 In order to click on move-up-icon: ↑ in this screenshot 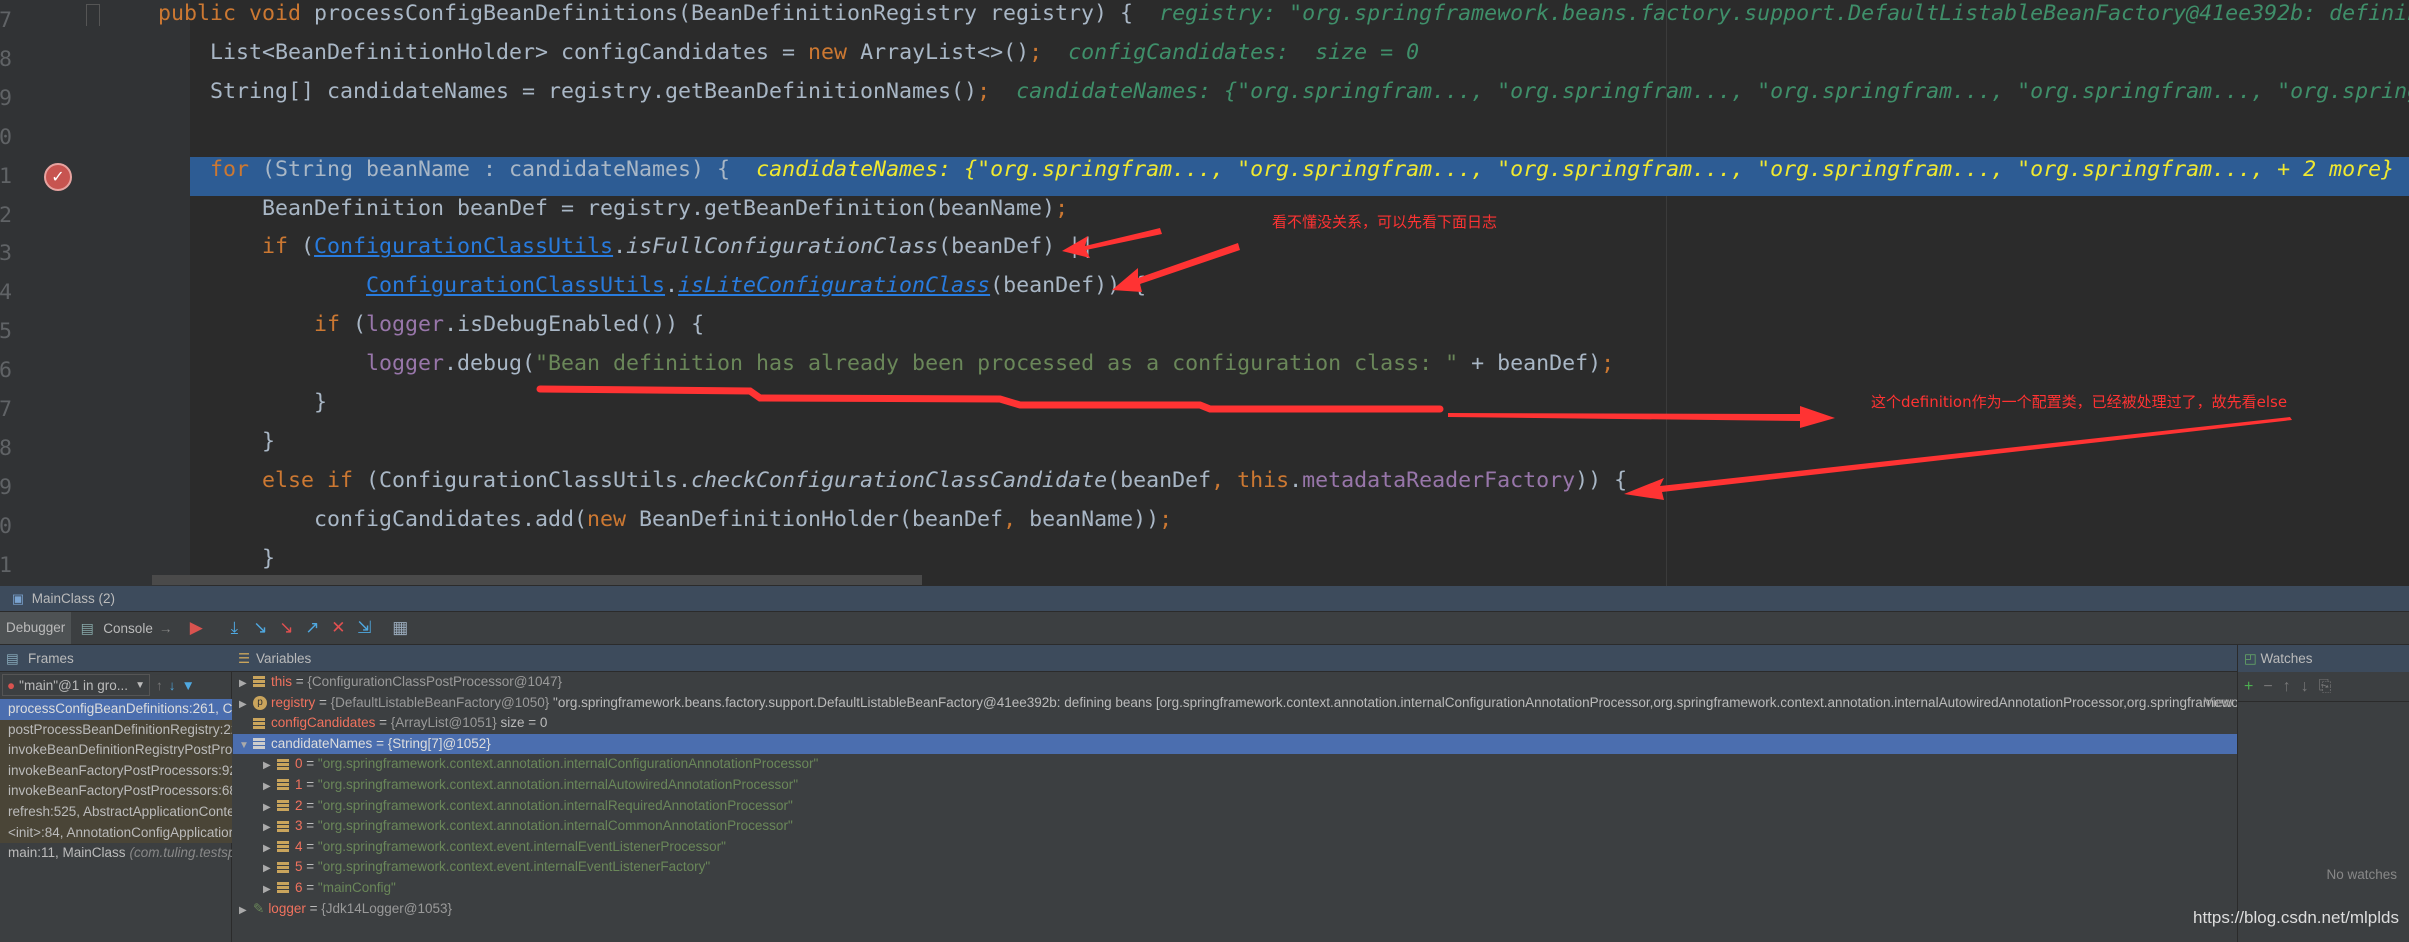, I will do `click(2287, 687)`.